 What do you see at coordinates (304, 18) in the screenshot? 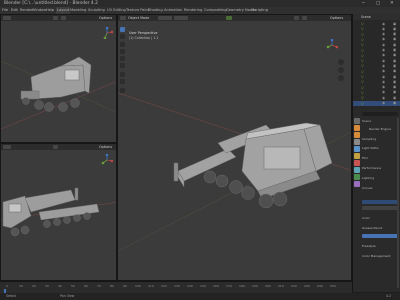
I see `shading-solid-button` at bounding box center [304, 18].